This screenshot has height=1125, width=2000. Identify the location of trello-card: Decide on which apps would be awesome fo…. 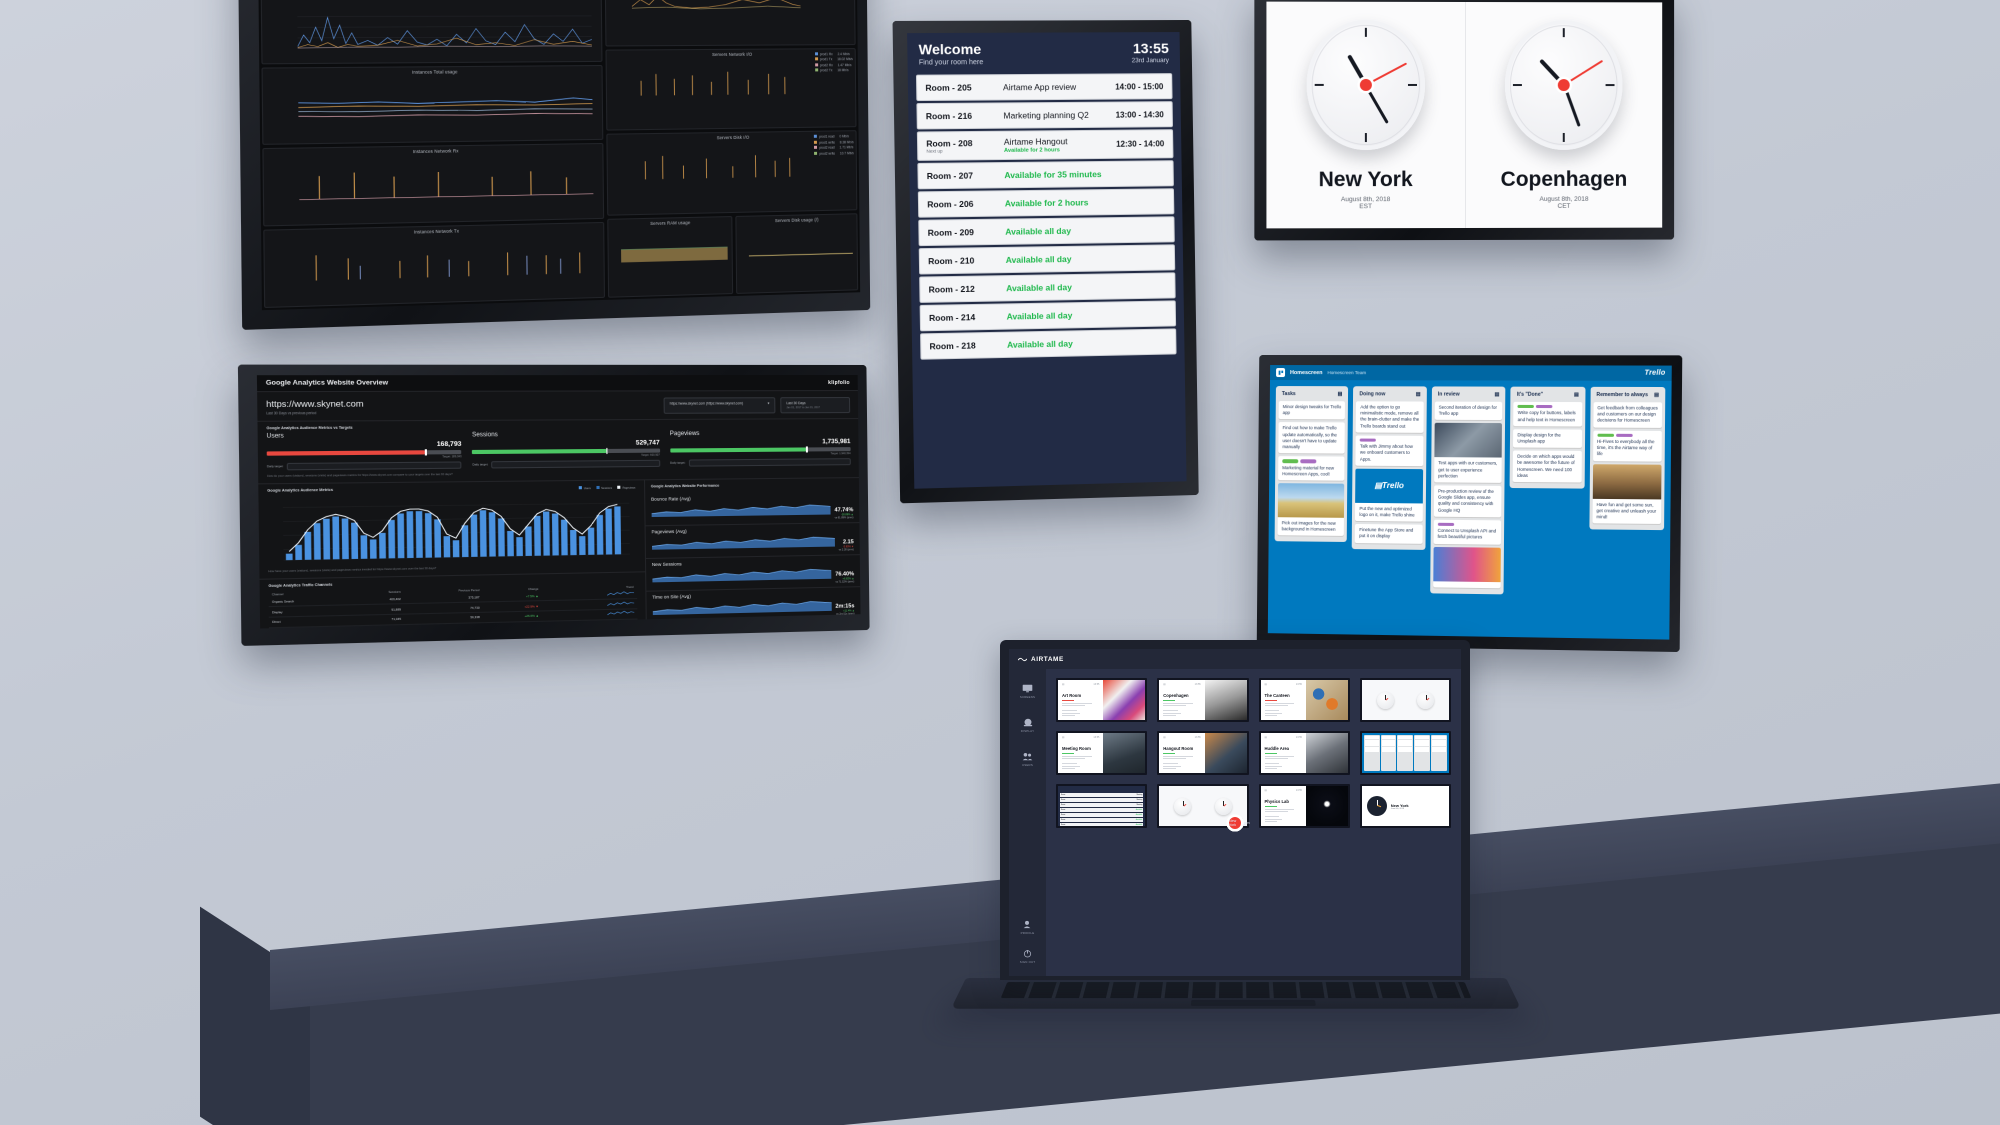
(1547, 466).